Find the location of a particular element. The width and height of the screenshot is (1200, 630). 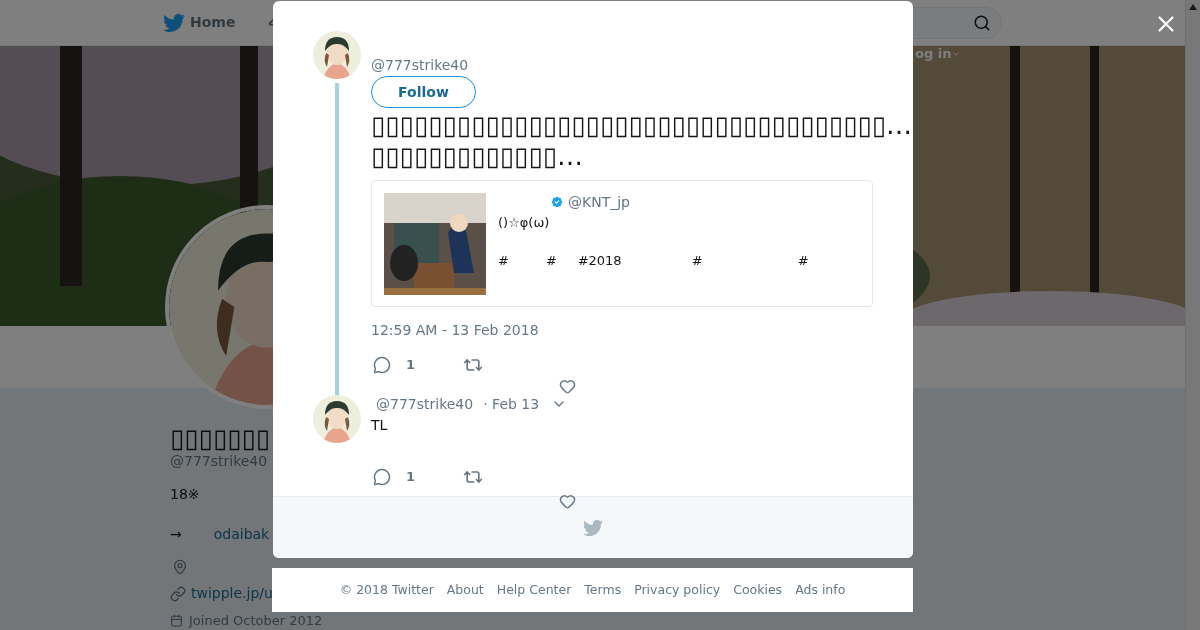

location-icon is located at coordinates (180, 567).